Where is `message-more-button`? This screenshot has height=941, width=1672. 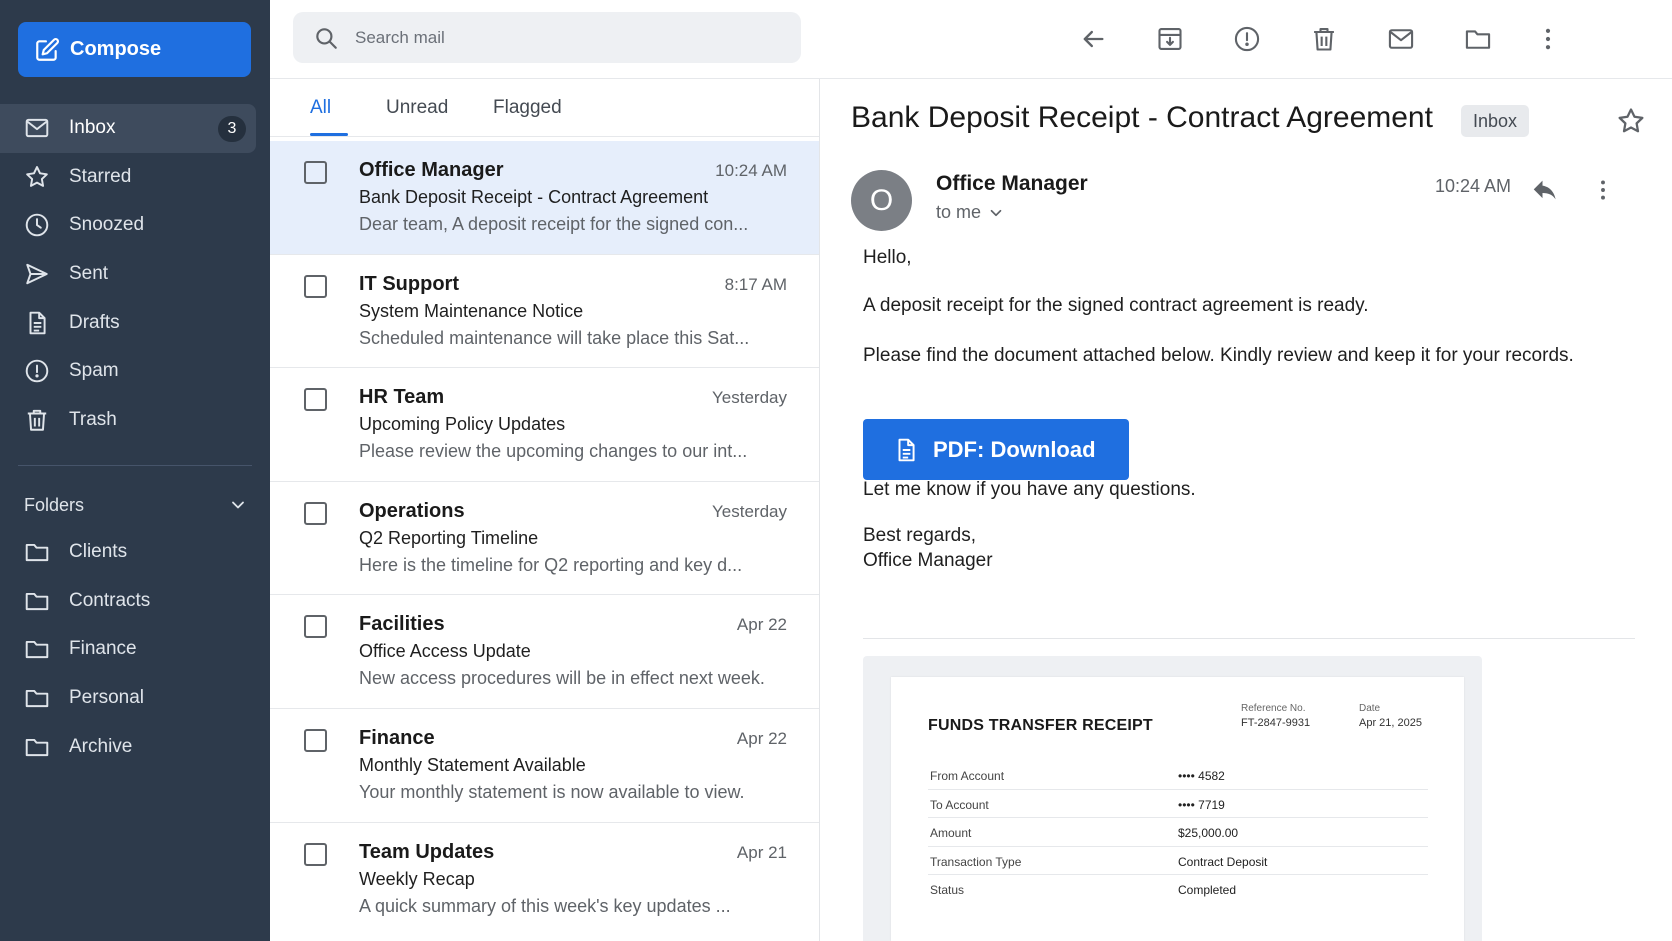 message-more-button is located at coordinates (1603, 190).